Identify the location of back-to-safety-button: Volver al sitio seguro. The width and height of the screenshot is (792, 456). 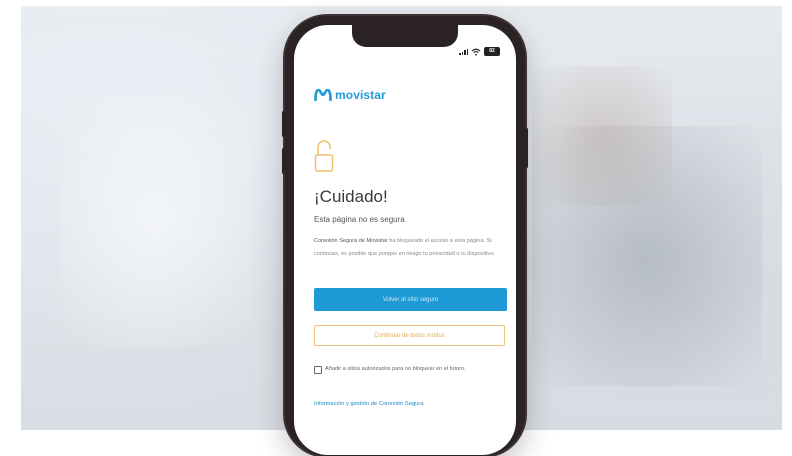
(410, 299).